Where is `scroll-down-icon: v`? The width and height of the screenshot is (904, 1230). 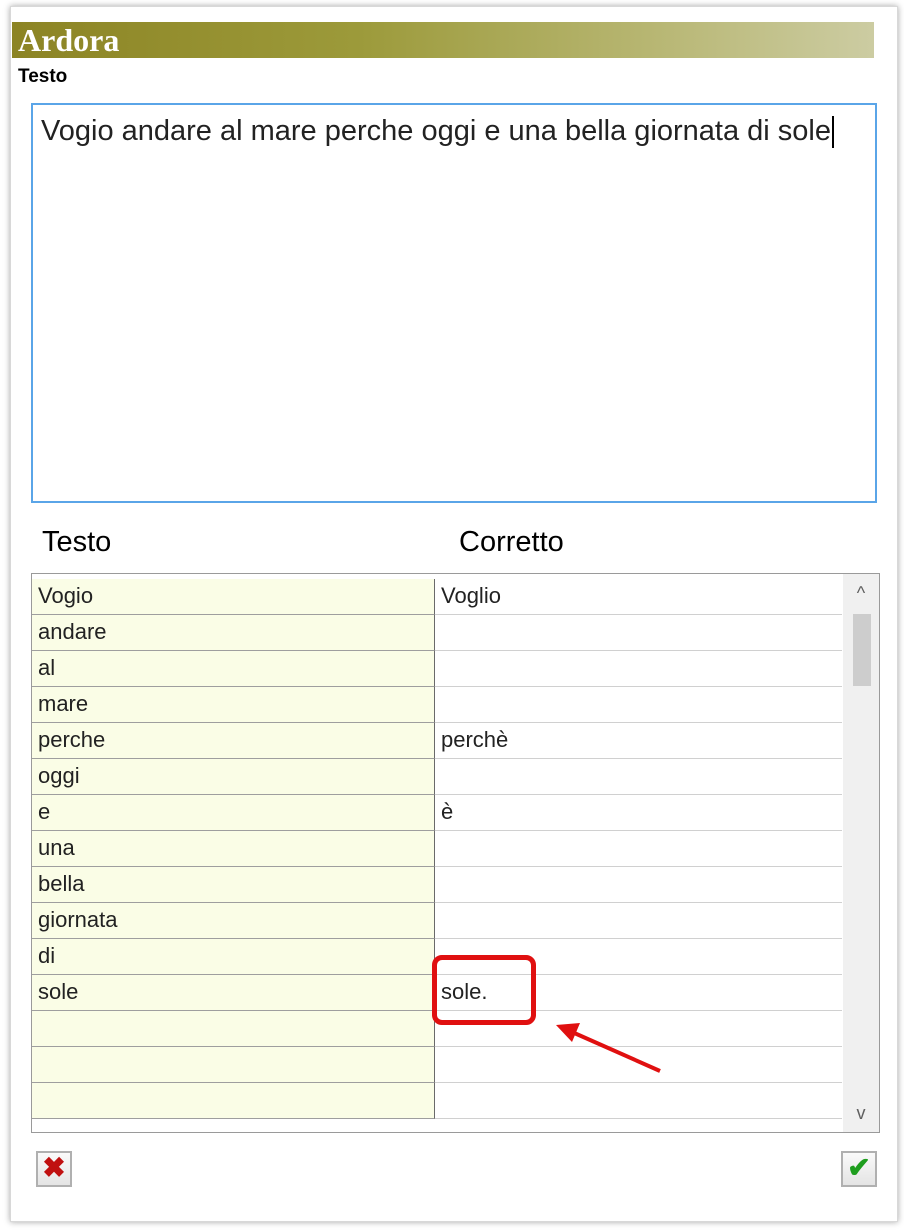
scroll-down-icon: v is located at coordinates (861, 1113).